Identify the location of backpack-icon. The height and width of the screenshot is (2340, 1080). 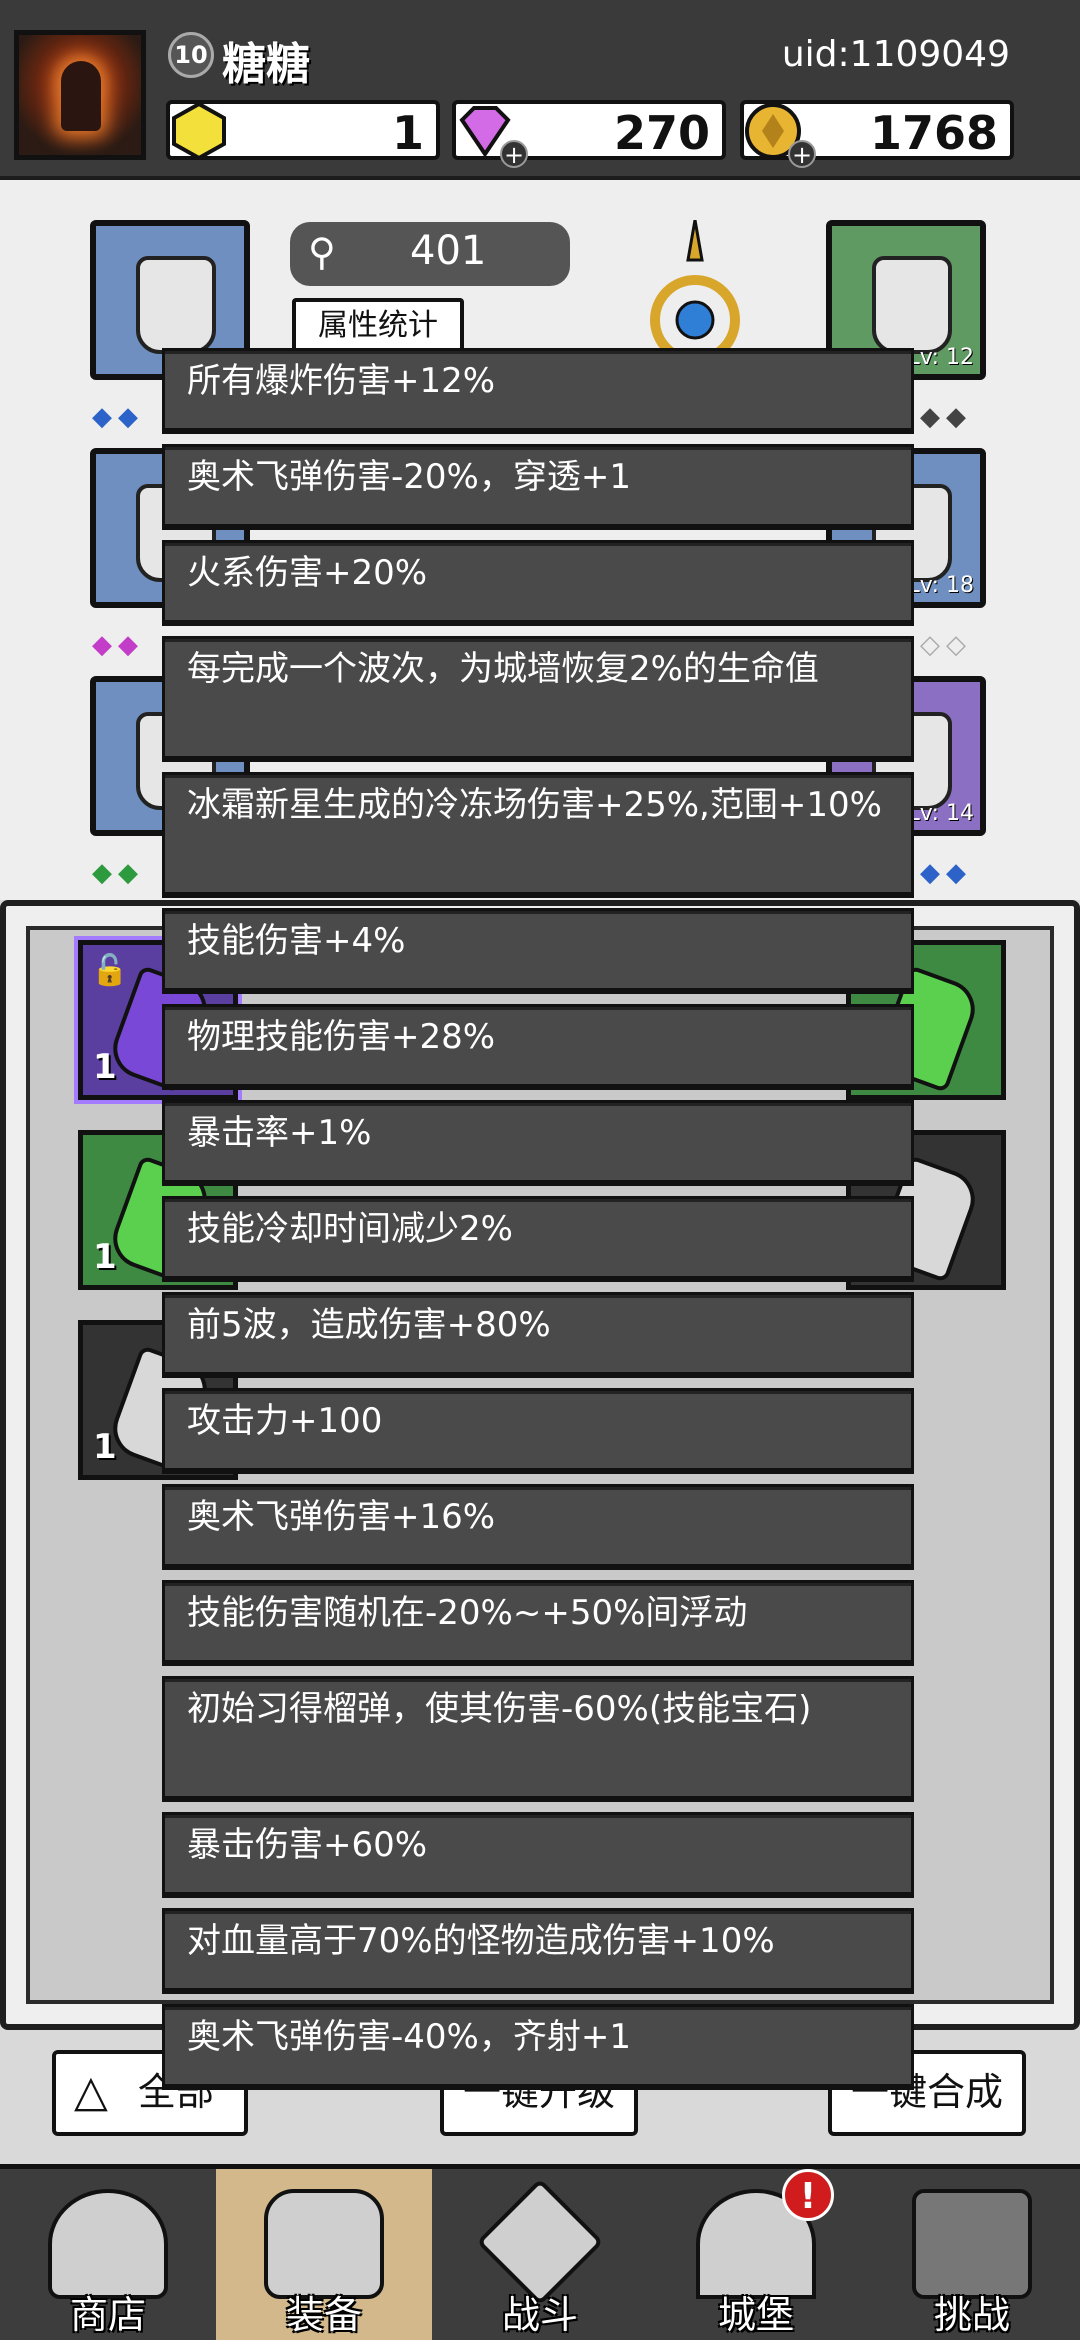
(324, 2244).